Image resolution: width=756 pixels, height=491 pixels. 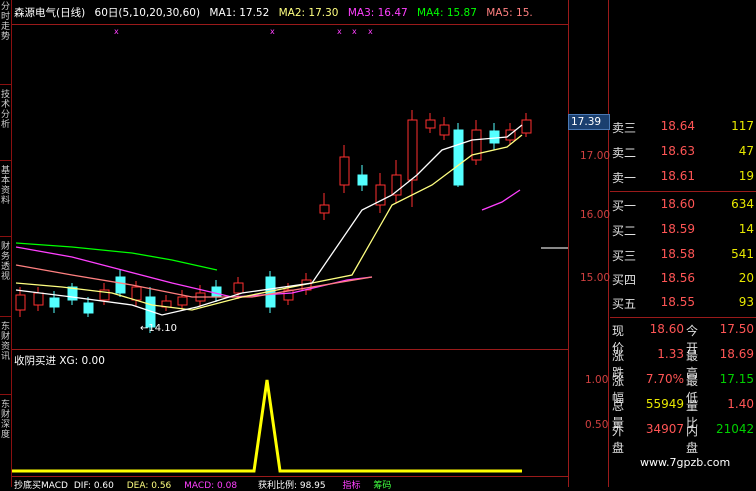 What do you see at coordinates (35, 13) in the screenshot?
I see `stock-name: 森源电气` at bounding box center [35, 13].